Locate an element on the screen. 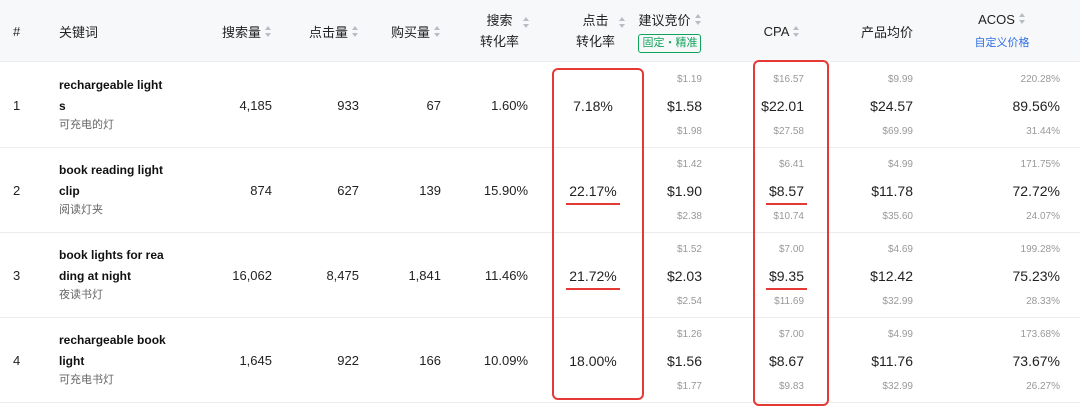  click-cvr-text: 7.18% is located at coordinates (593, 105).